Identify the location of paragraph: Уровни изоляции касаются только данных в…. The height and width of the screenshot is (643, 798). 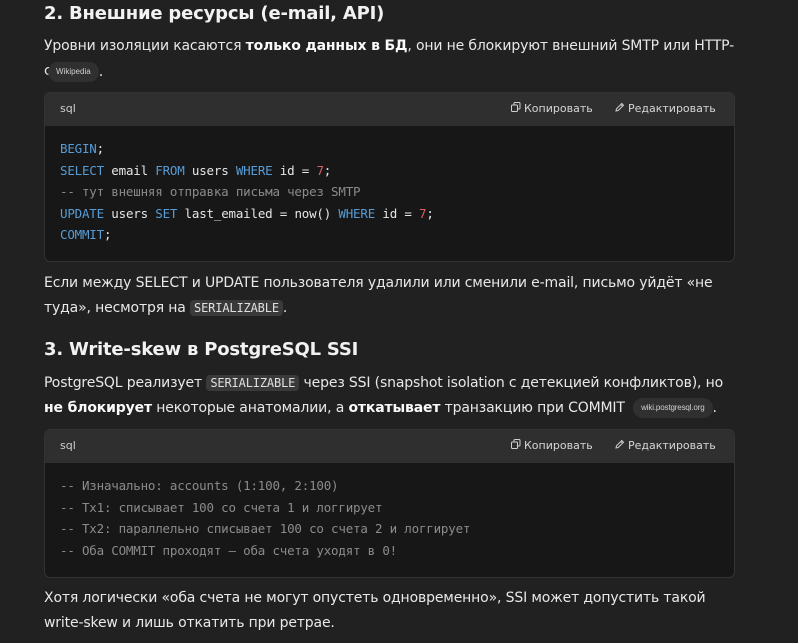
(389, 58).